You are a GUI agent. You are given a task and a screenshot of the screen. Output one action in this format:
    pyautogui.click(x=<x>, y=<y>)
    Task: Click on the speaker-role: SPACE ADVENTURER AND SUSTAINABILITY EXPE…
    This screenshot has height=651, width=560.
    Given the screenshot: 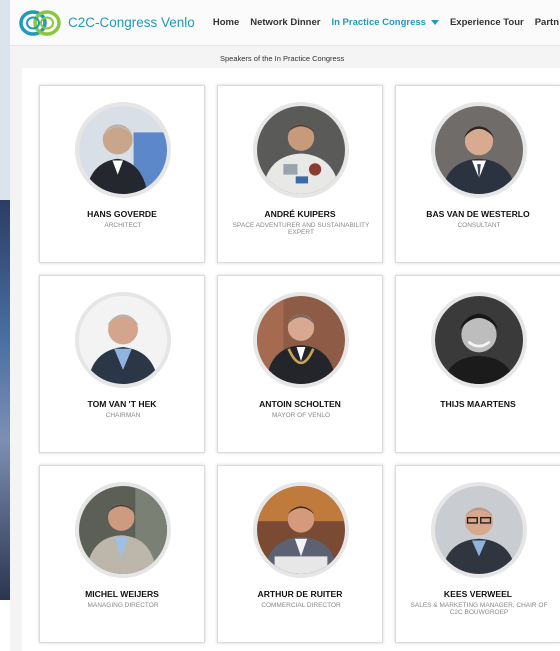 What is the action you would take?
    pyautogui.click(x=301, y=229)
    